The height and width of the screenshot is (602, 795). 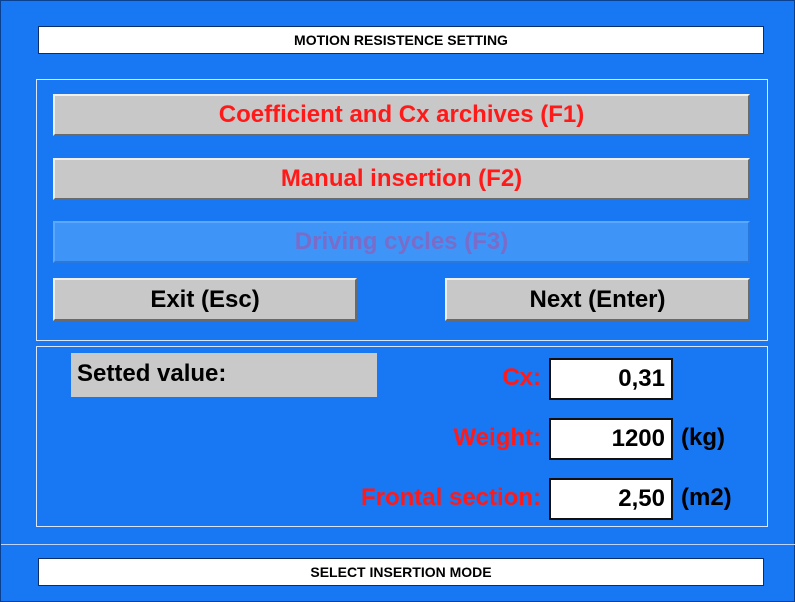 I want to click on status-bar: SELECT INSERTION MODE, so click(x=401, y=572).